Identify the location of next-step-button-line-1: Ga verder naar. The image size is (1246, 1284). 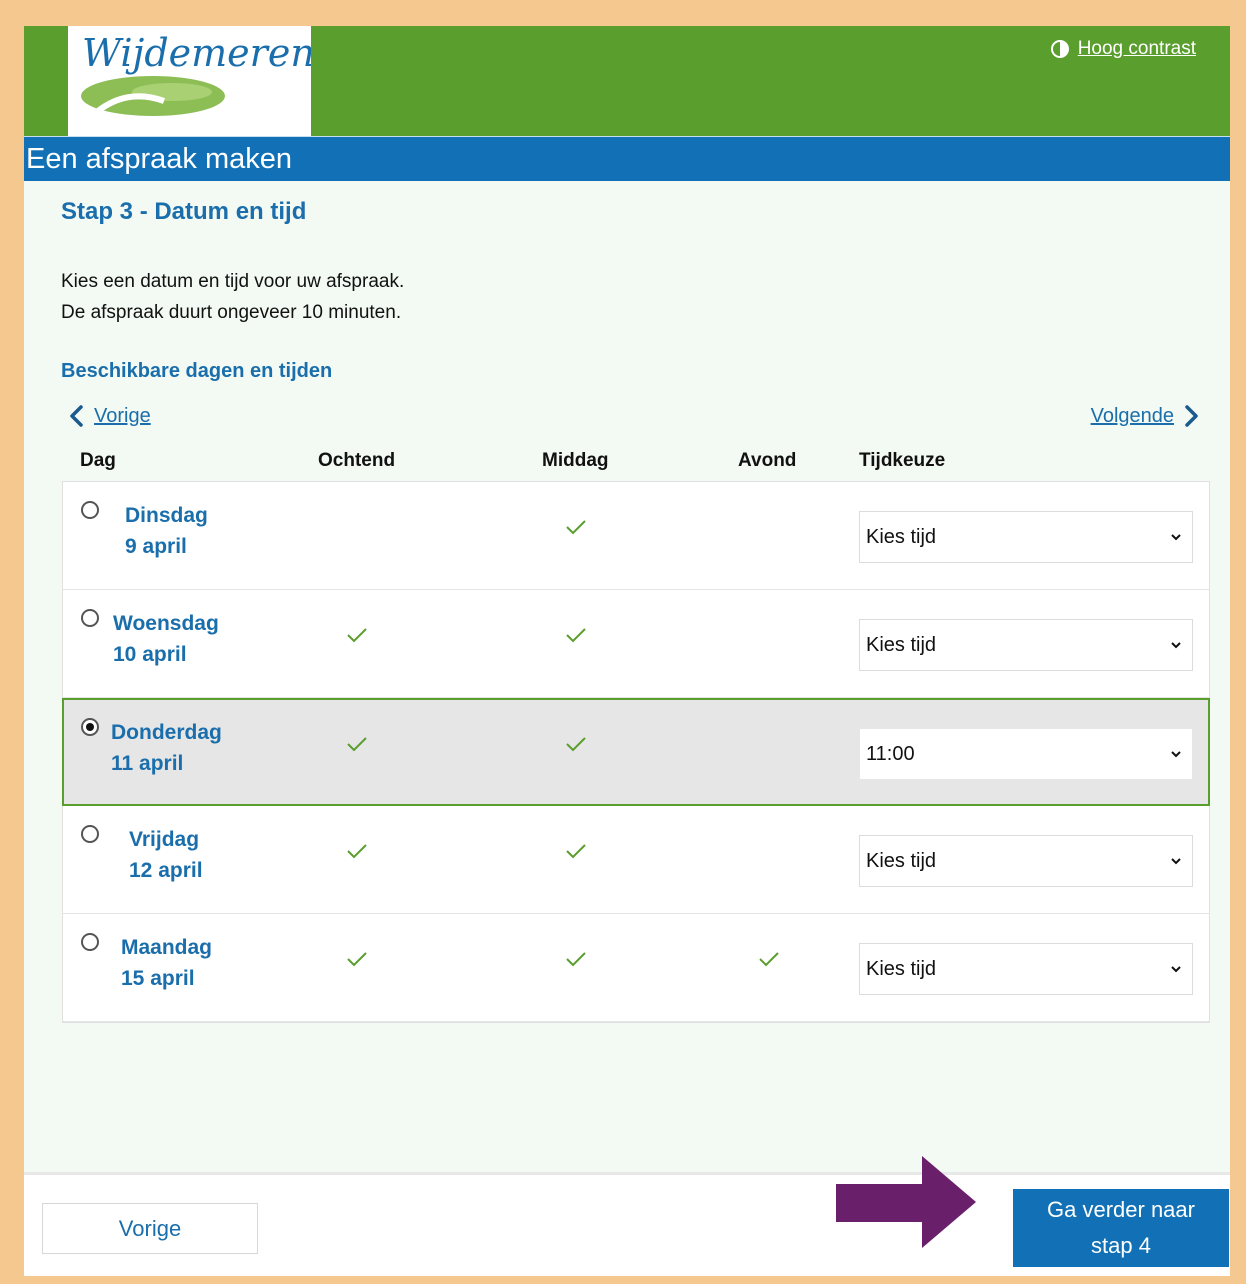
(1121, 1209).